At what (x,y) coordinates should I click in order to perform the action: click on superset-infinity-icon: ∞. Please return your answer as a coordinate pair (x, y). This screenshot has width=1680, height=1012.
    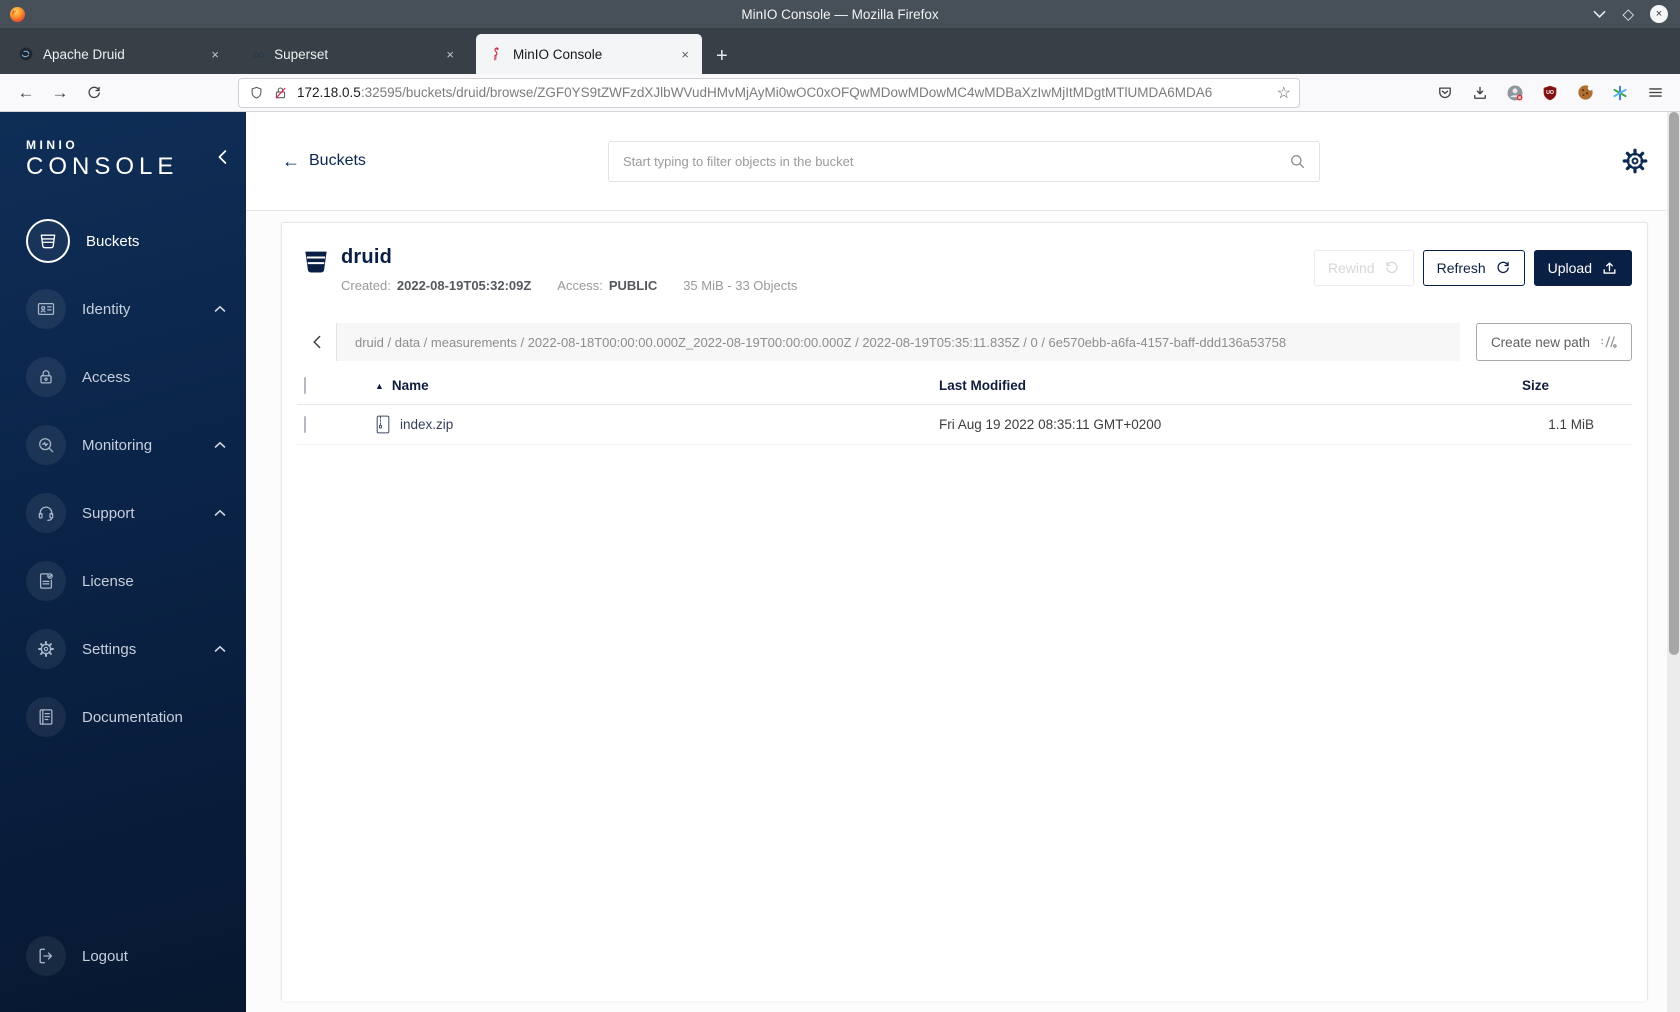
    Looking at the image, I should click on (259, 54).